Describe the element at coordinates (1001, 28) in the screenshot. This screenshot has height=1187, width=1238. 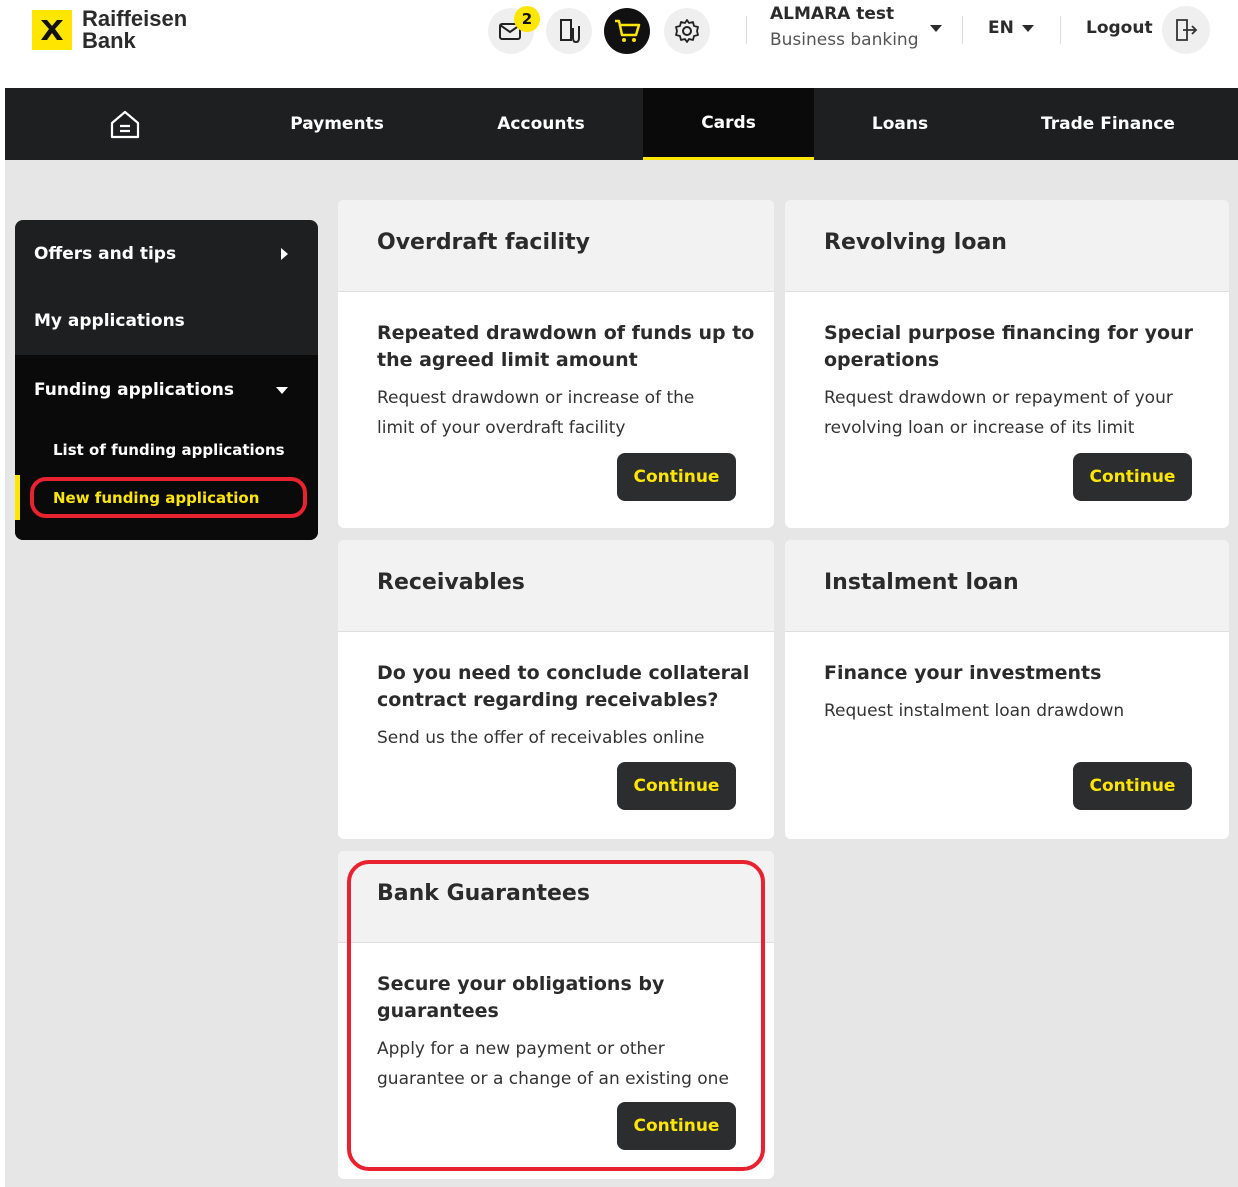
I see `language-label: EN` at that location.